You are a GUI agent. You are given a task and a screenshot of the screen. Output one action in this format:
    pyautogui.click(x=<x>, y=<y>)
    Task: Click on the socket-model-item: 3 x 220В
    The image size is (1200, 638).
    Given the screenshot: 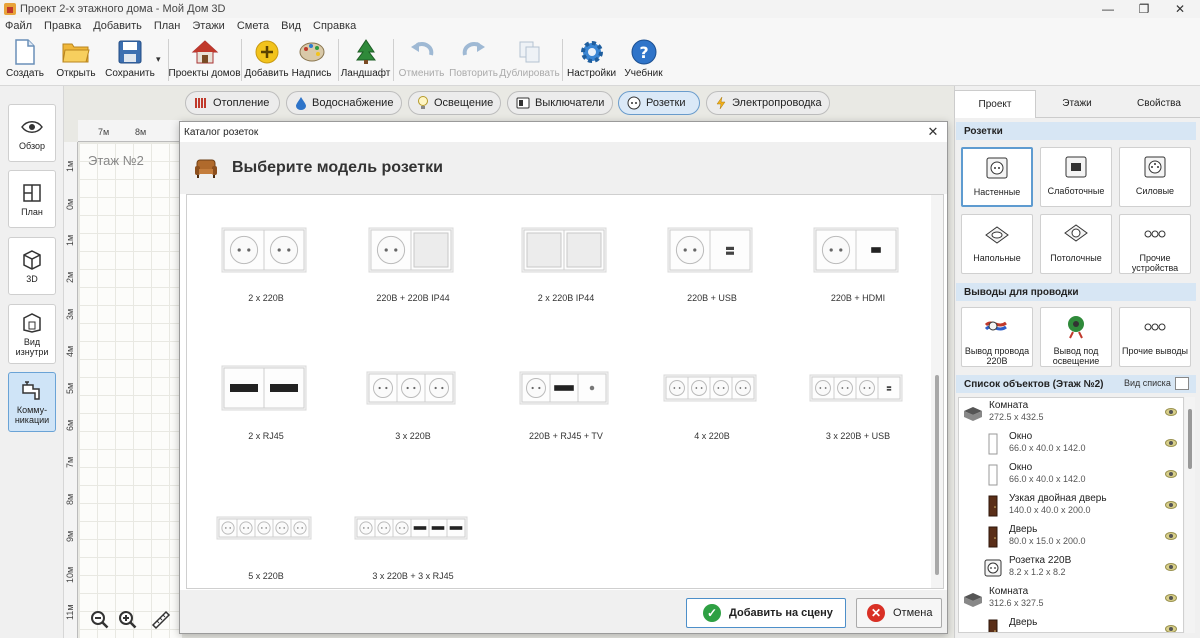 What is the action you would take?
    pyautogui.click(x=413, y=400)
    